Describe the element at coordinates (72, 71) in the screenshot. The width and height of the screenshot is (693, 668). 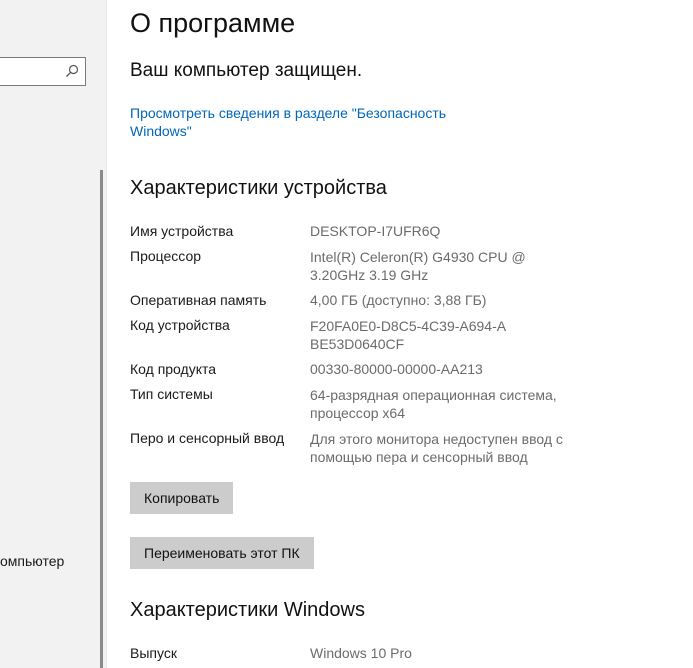
I see `search-icon` at that location.